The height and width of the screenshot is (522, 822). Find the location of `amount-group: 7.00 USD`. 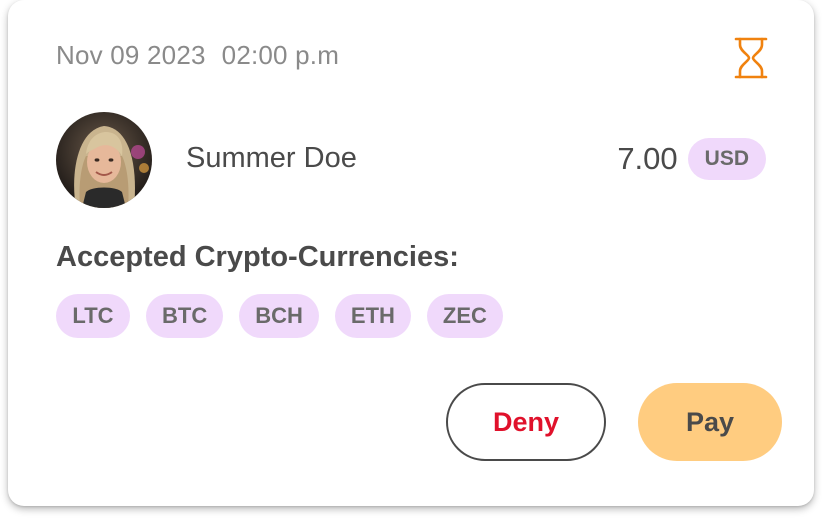

amount-group: 7.00 USD is located at coordinates (691, 159).